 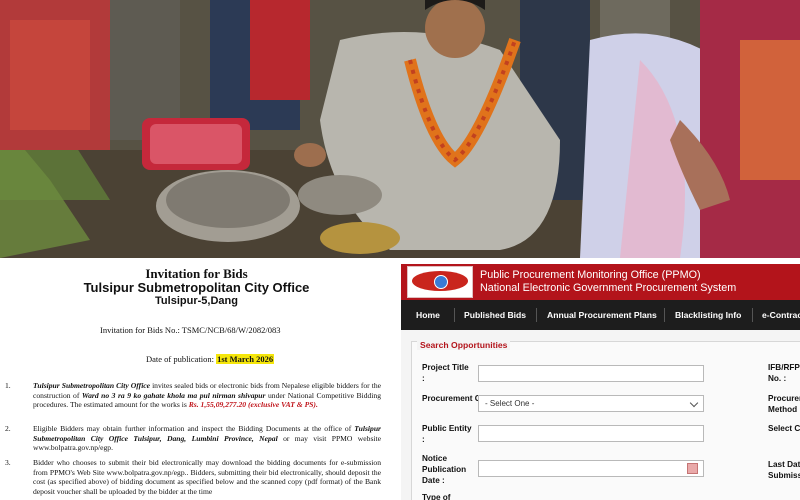 What do you see at coordinates (440, 282) in the screenshot?
I see `ppmo-logo` at bounding box center [440, 282].